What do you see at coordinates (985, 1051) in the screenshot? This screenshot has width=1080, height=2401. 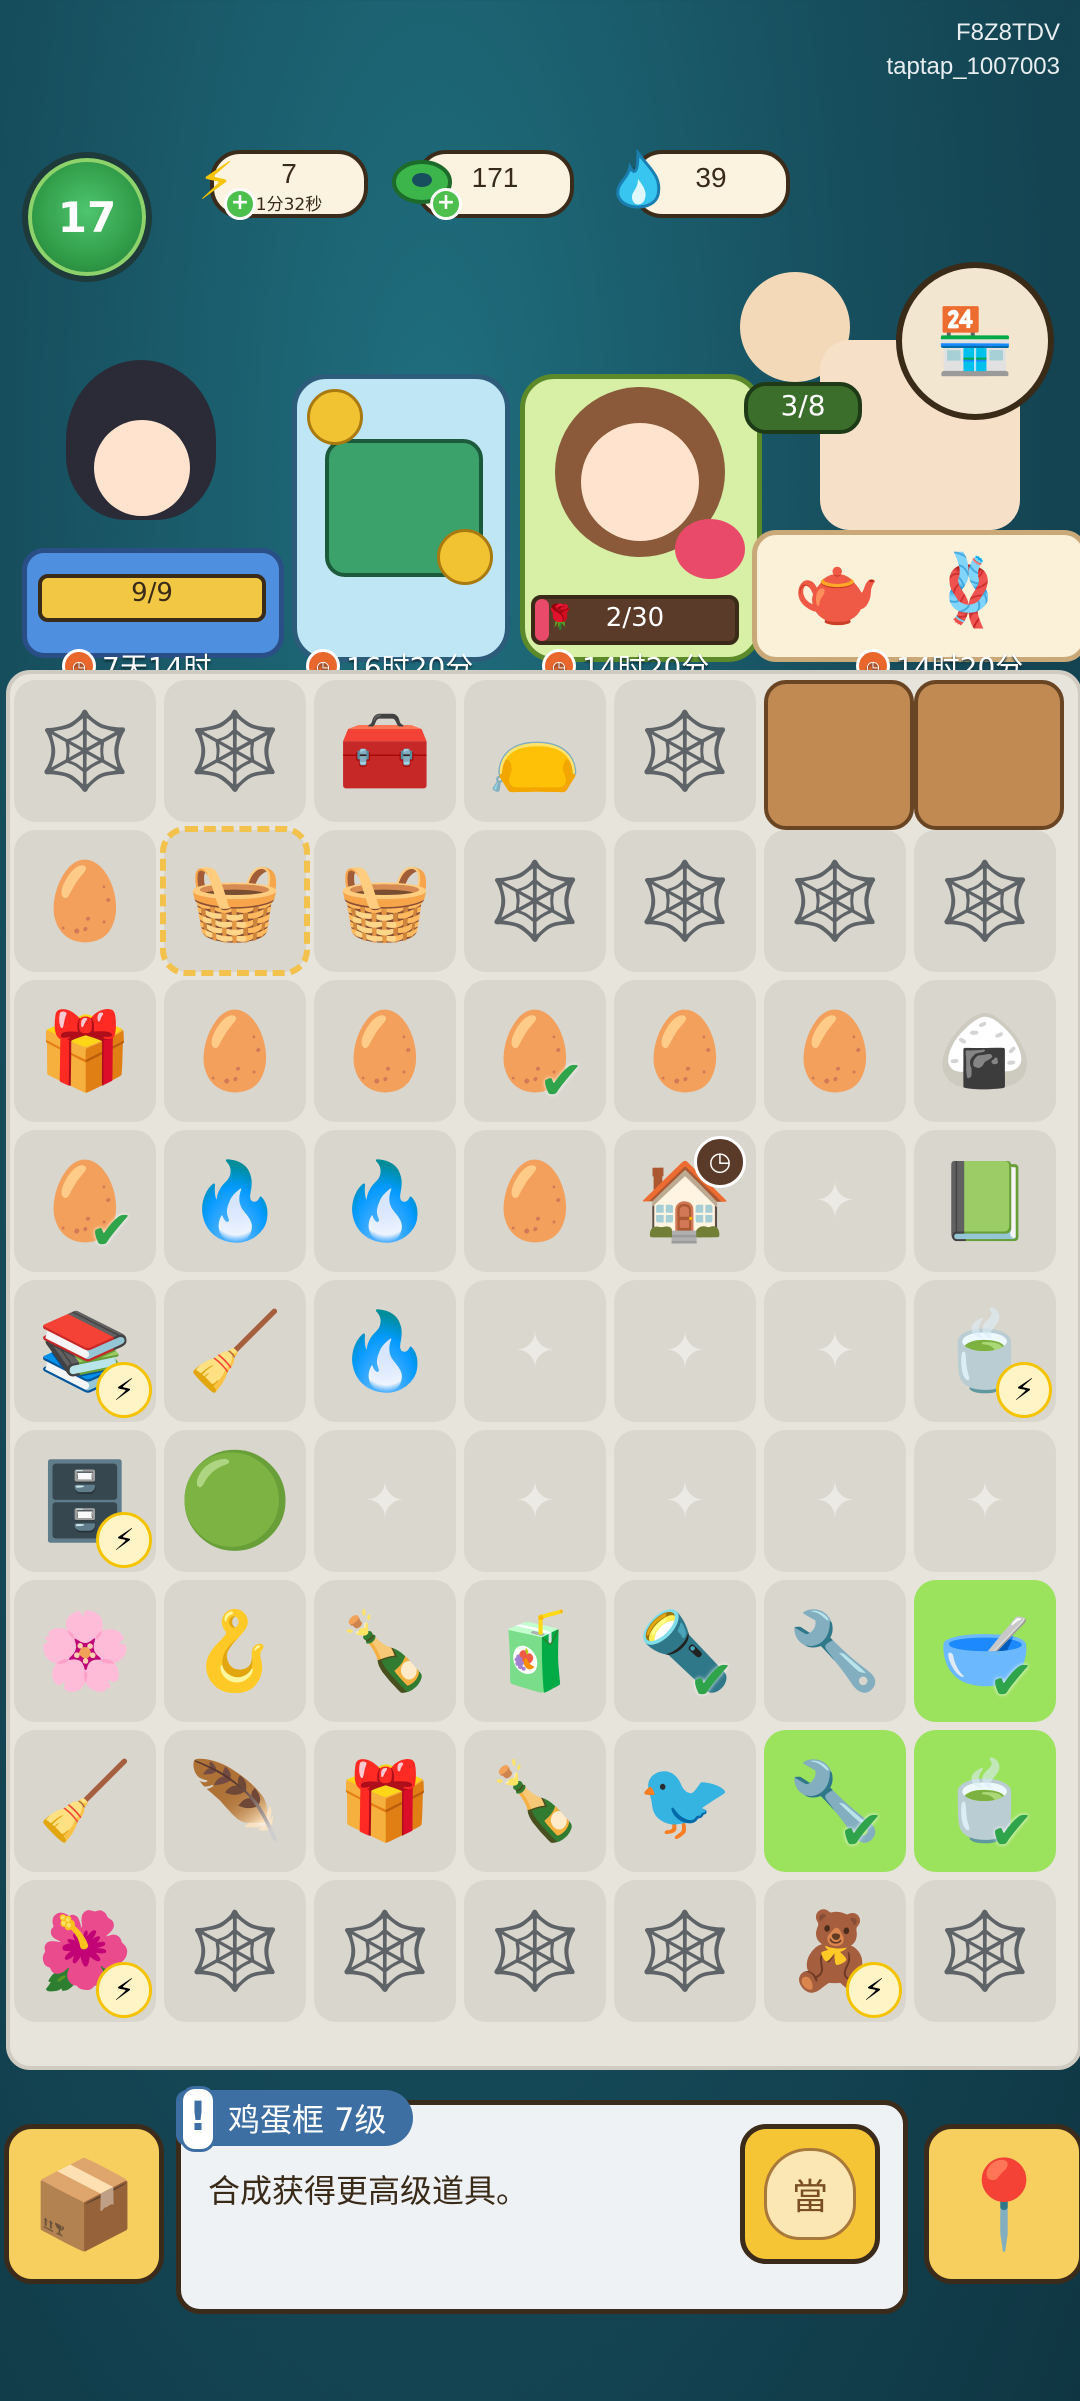 I see `board-cell-zongzi: 🍙` at bounding box center [985, 1051].